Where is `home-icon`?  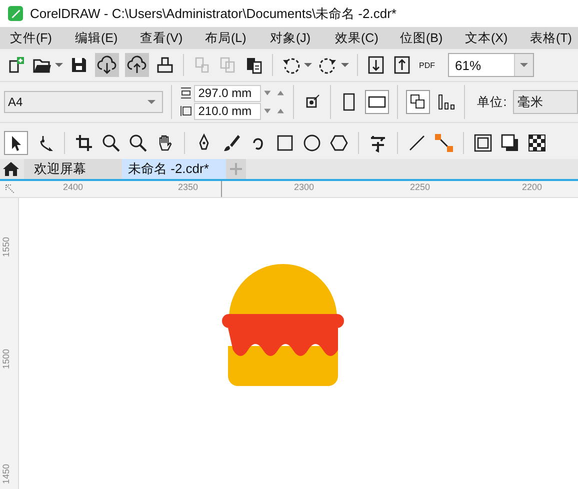
home-icon is located at coordinates (11, 169).